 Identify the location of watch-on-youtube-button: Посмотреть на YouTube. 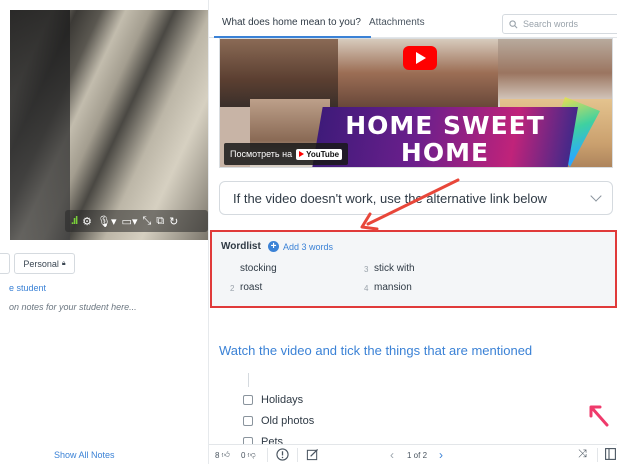
(286, 154).